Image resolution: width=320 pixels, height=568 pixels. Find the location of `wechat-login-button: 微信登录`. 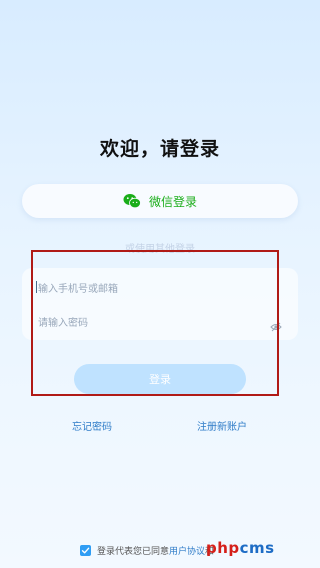

wechat-login-button: 微信登录 is located at coordinates (160, 201).